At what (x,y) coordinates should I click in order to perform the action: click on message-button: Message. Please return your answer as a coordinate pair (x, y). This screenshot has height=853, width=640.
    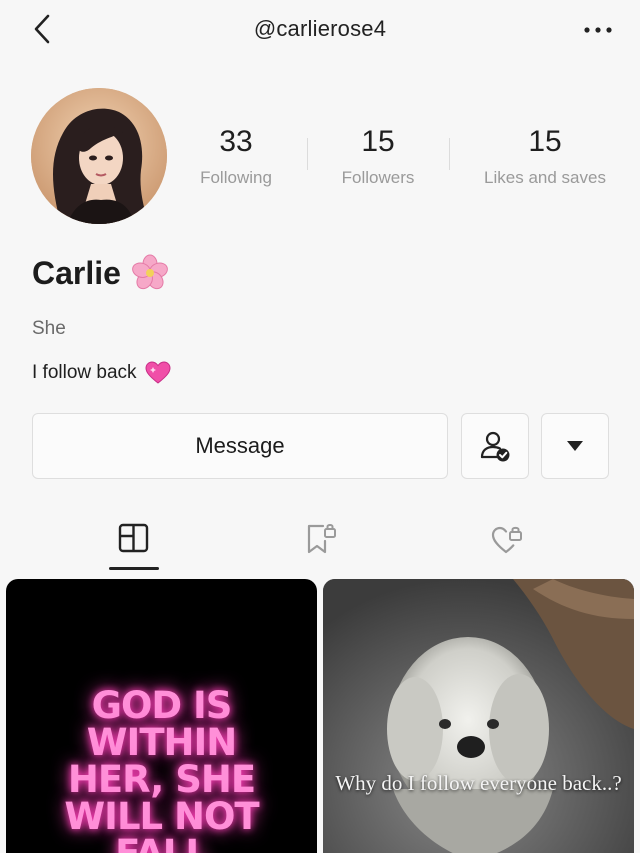
    Looking at the image, I should click on (240, 446).